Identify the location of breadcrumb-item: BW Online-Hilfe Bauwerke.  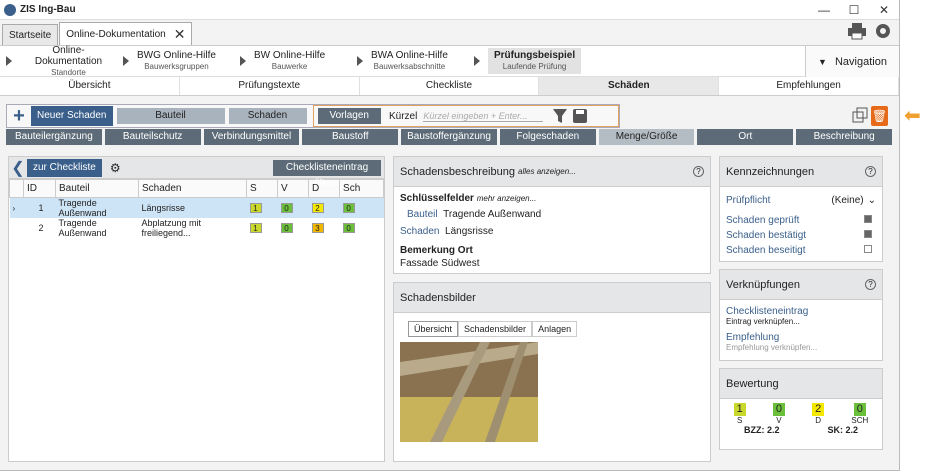
(292, 61).